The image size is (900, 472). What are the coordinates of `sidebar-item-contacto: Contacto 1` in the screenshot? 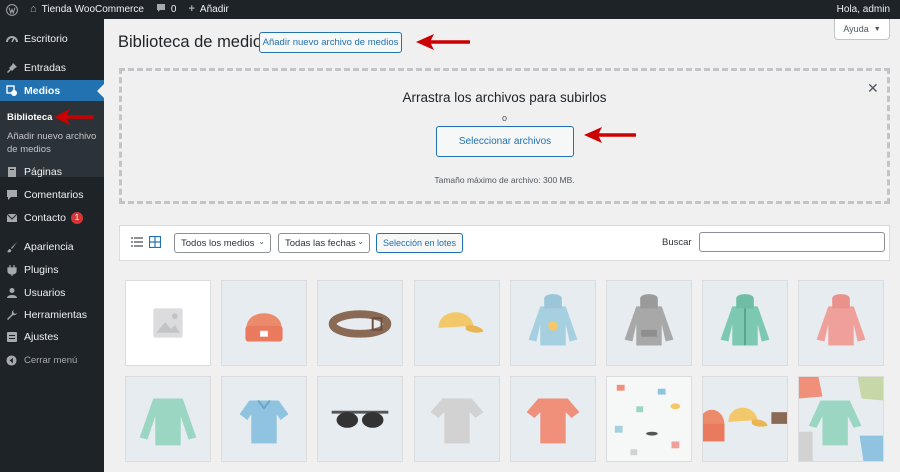 It's located at (52, 218).